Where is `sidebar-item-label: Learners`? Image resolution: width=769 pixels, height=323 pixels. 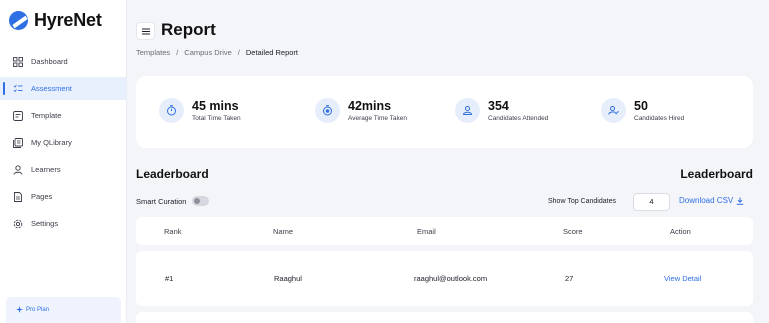 sidebar-item-label: Learners is located at coordinates (46, 169).